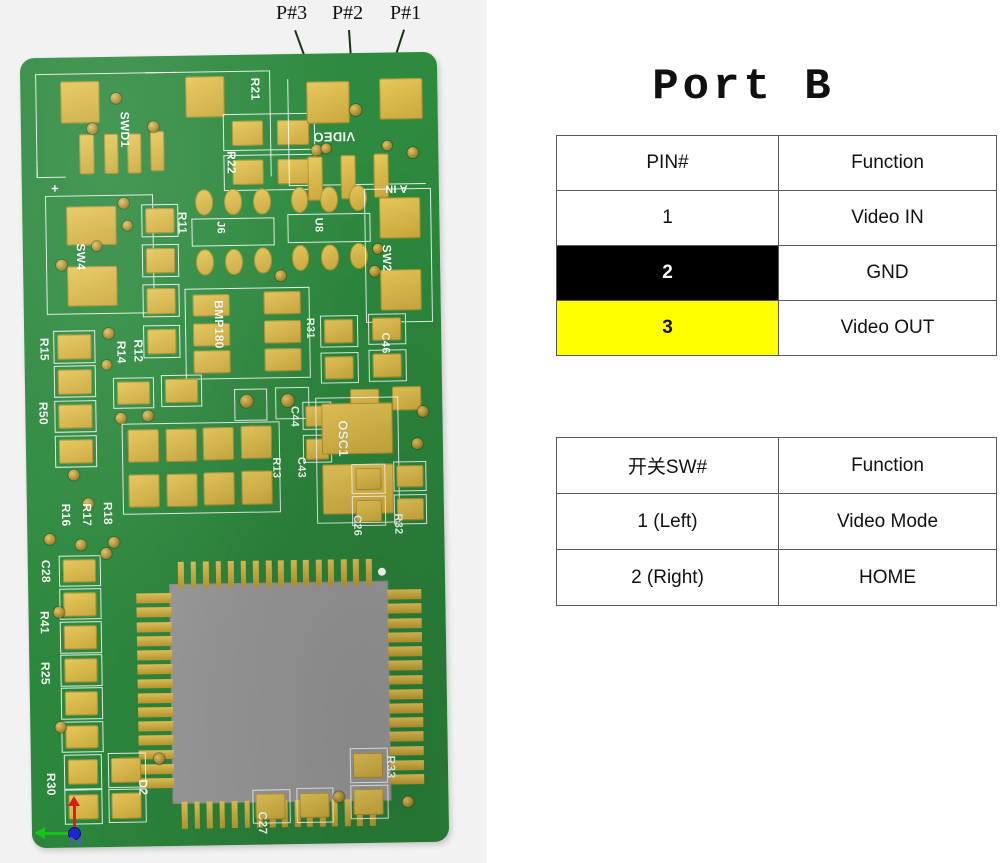 The image size is (1000, 863). Describe the element at coordinates (75, 828) in the screenshot. I see `axis-gizmo: Z` at that location.